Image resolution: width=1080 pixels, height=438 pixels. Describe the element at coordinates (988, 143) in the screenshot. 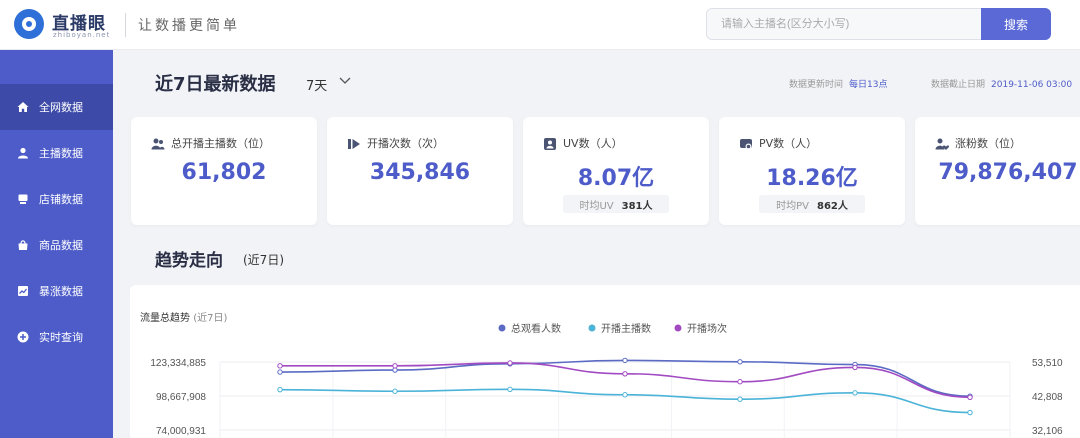

I see `stat-label: 涨粉数（位）` at that location.